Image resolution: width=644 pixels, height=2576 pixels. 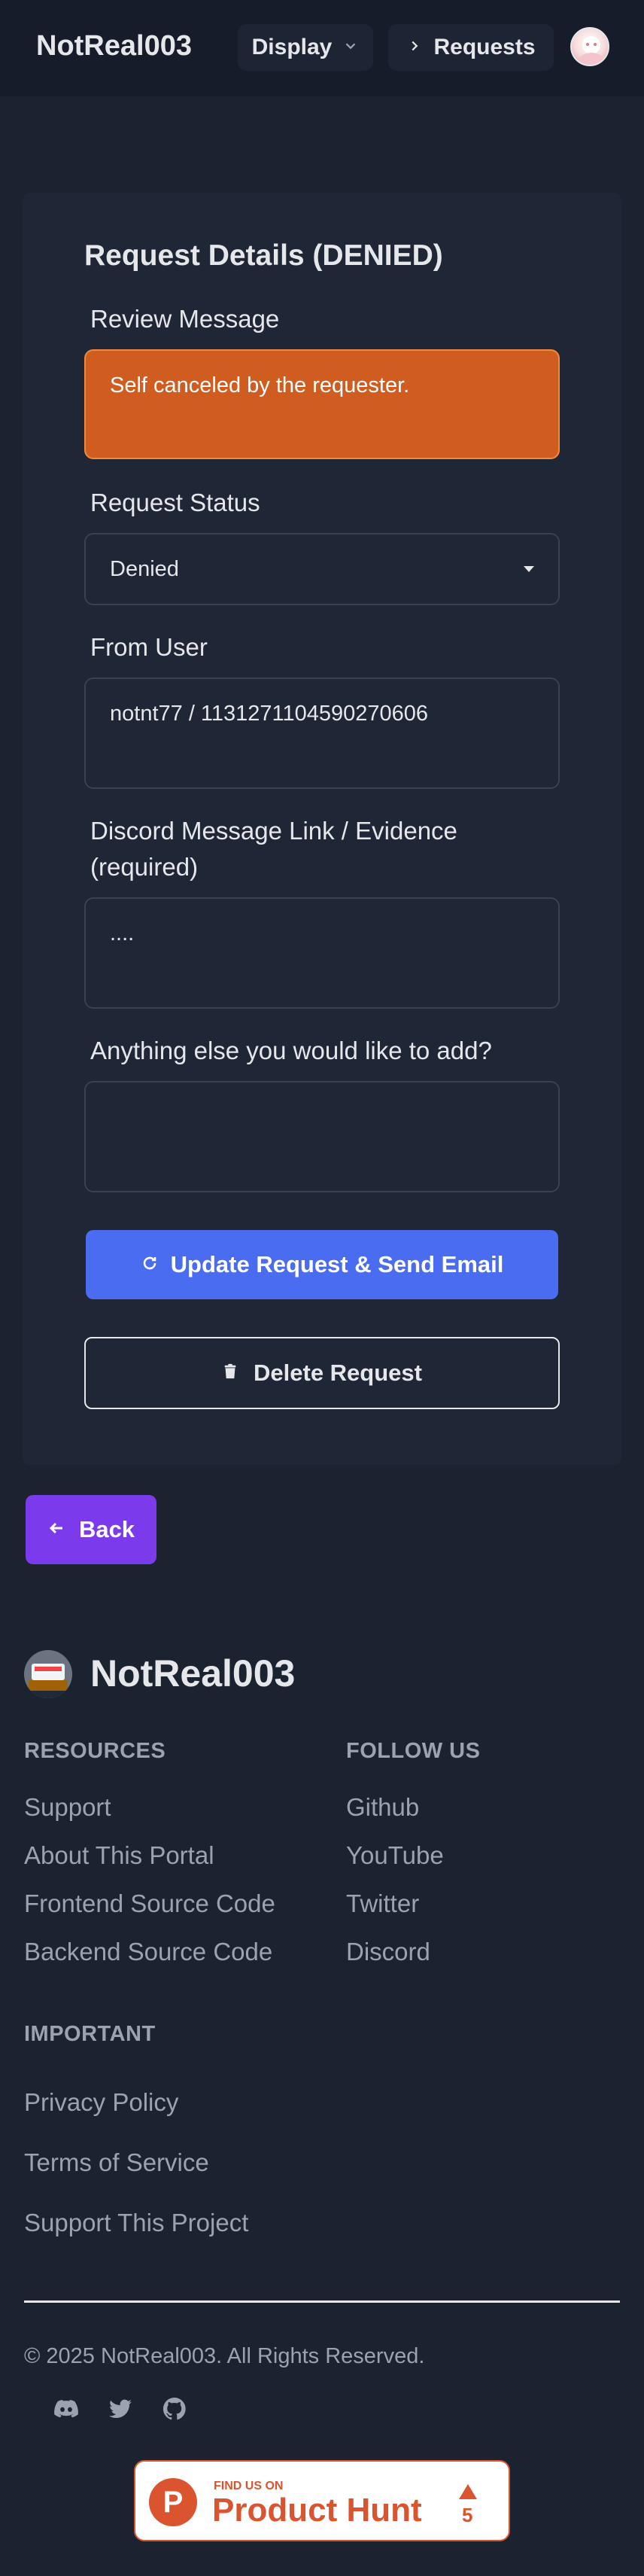 I want to click on product-hunt-badge: P FIND US ON Product Hunt 5, so click(x=322, y=2501).